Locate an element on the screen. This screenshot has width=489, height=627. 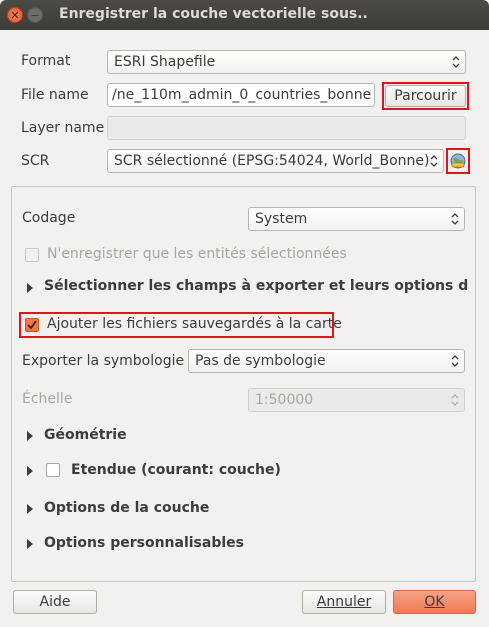
format-combo: ESRI Shapefile is located at coordinates (286, 62).